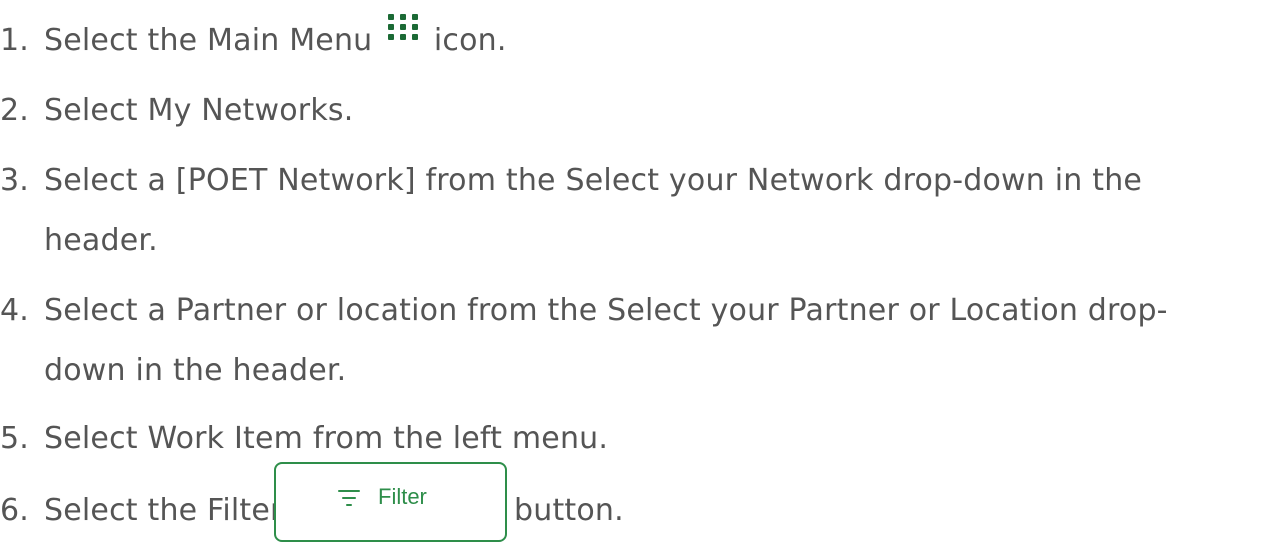  I want to click on step-5: 5. Select Work Item from the left menu., so click(304, 439).